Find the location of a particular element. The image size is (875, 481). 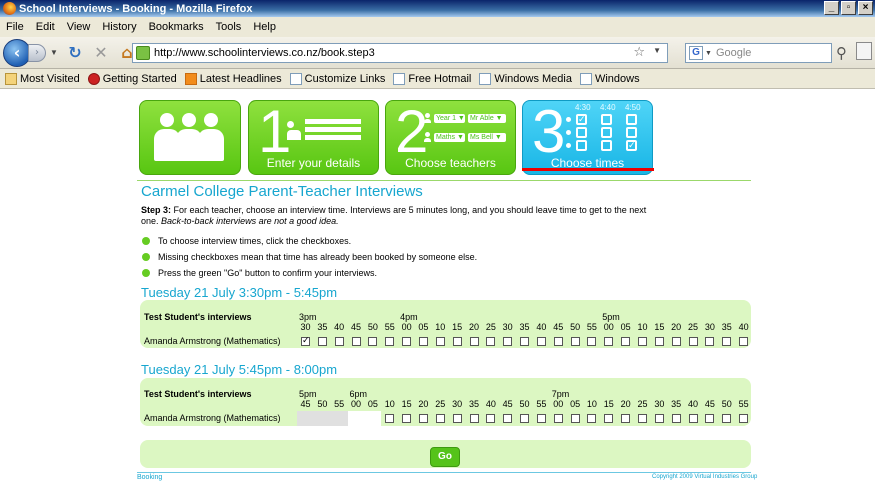

page-icon is located at coordinates (485, 78).